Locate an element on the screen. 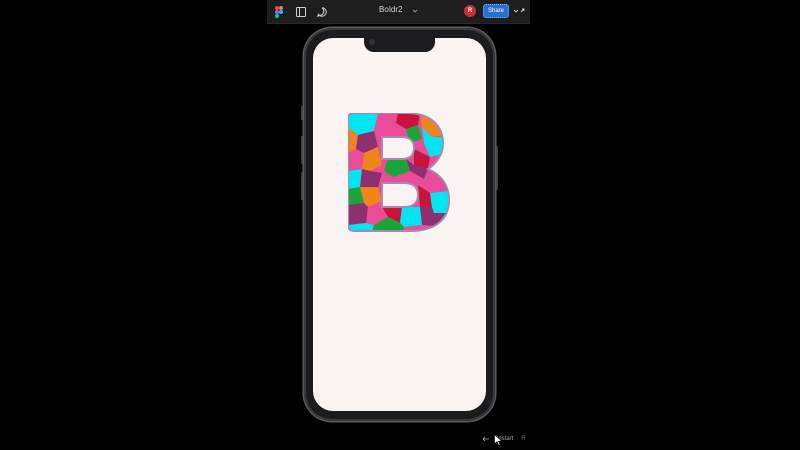 The height and width of the screenshot is (450, 800). comment-button is located at coordinates (322, 11).